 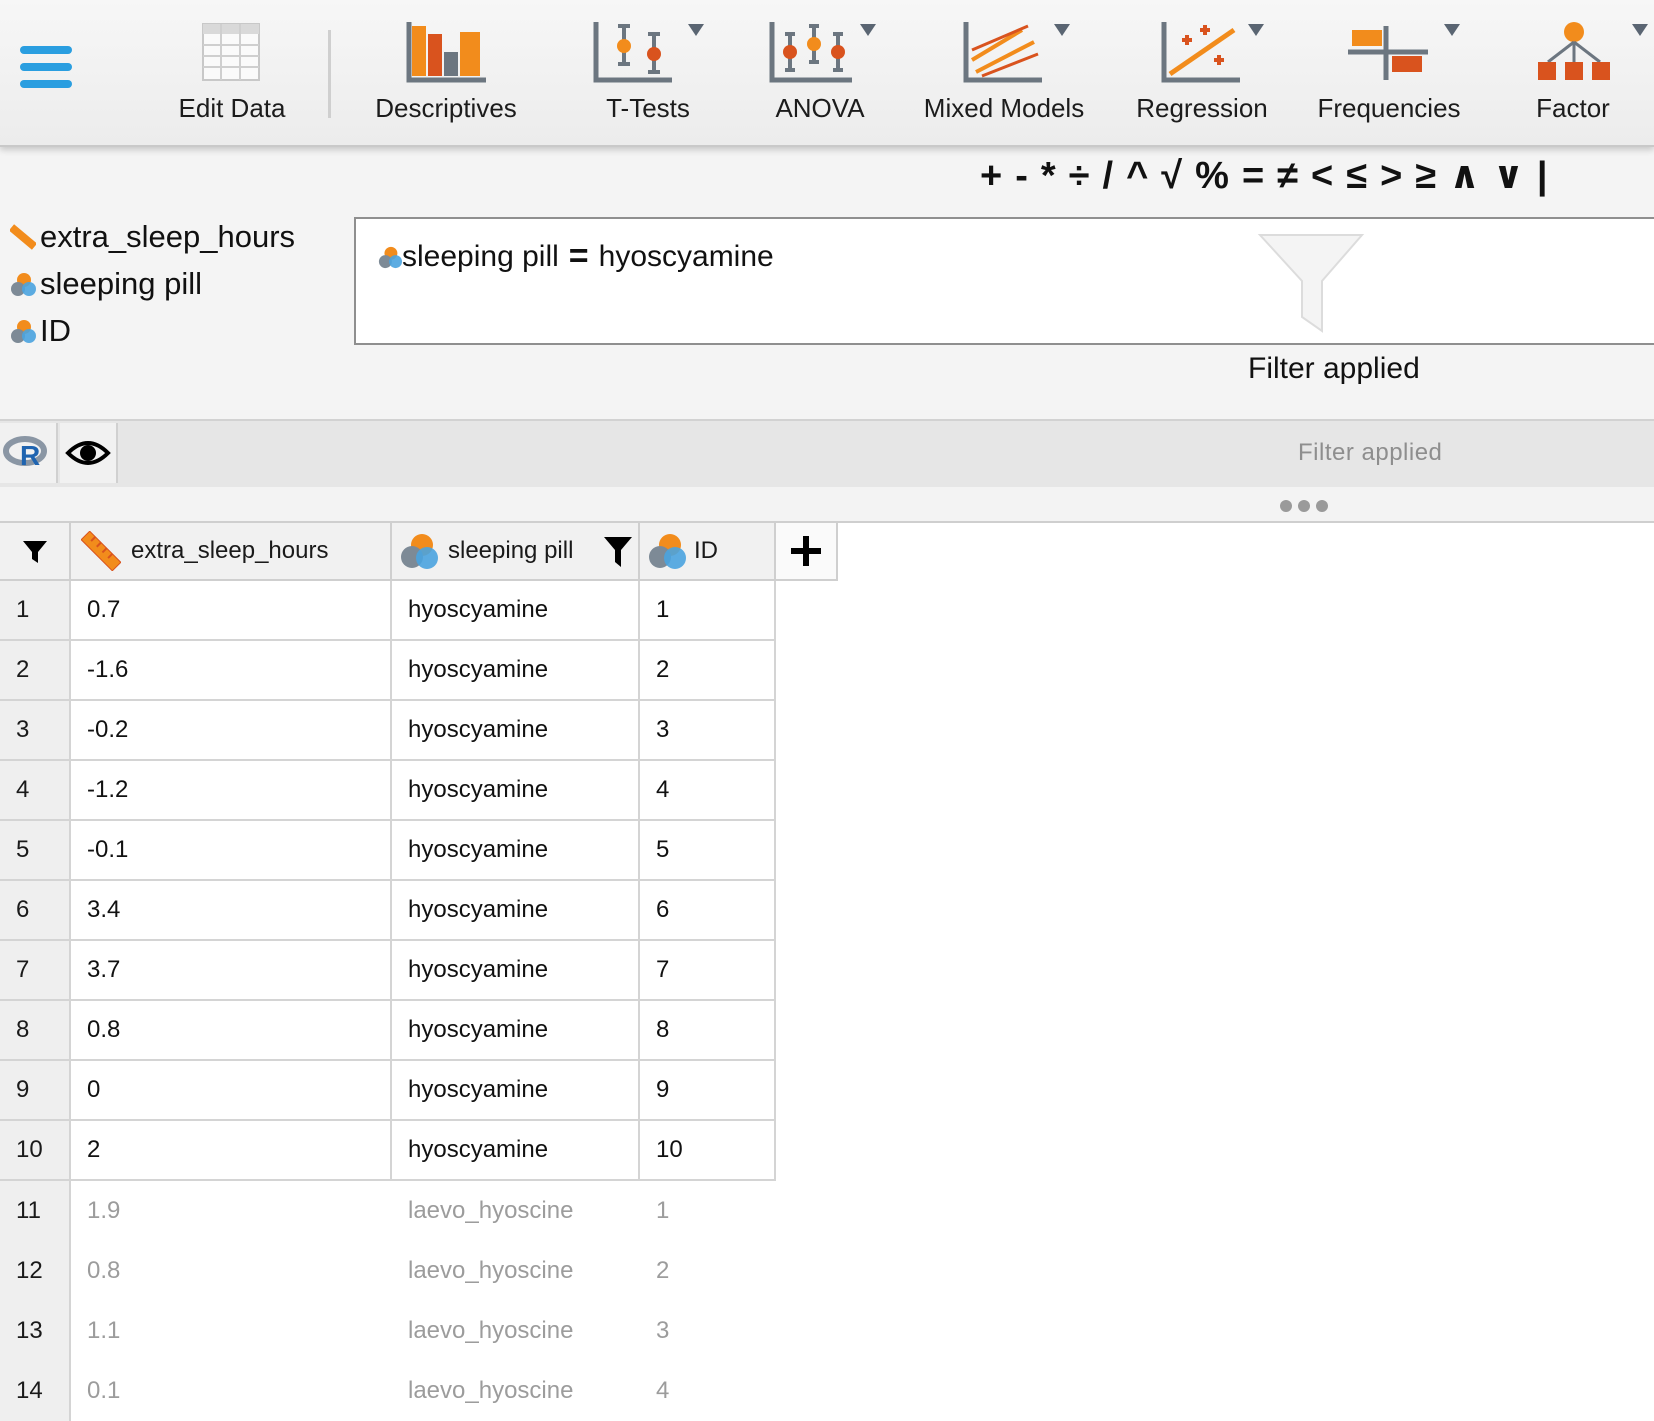 I want to click on cell-id: 2, so click(x=708, y=1271).